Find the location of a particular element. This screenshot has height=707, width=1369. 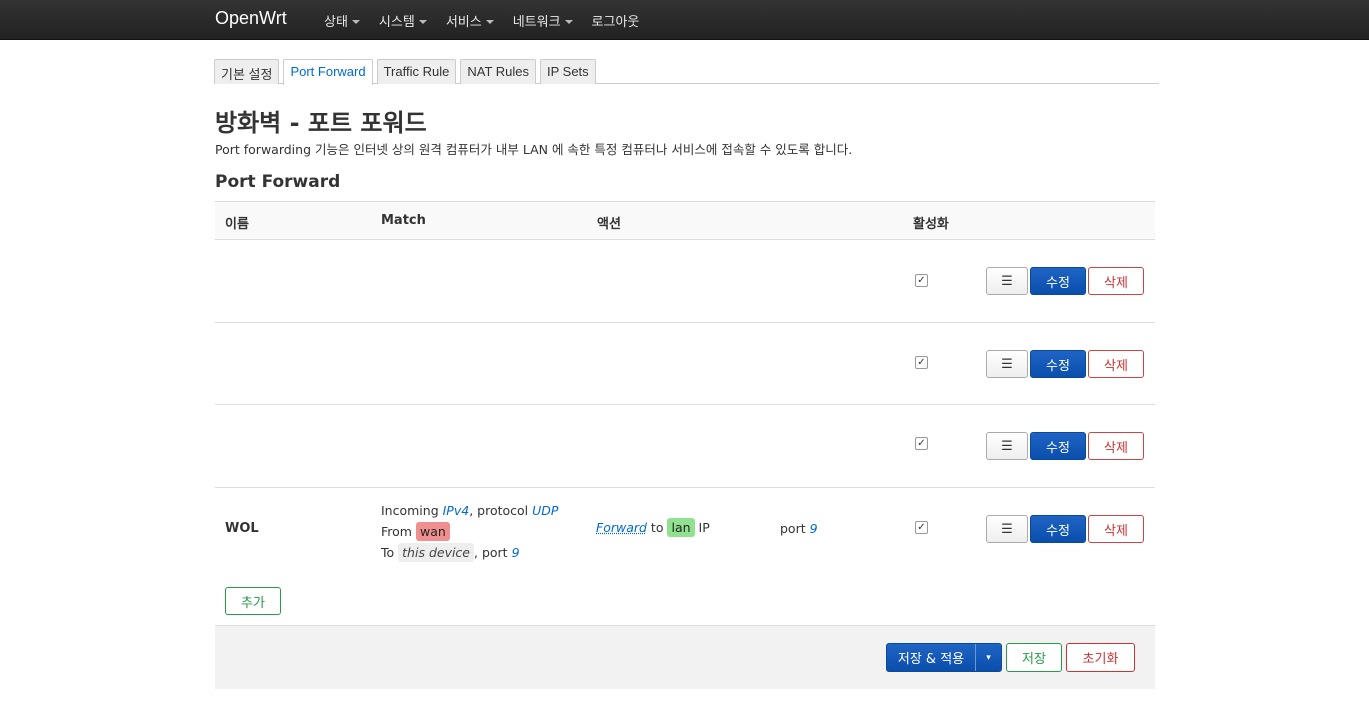

section-title: Port Forward is located at coordinates (278, 182).